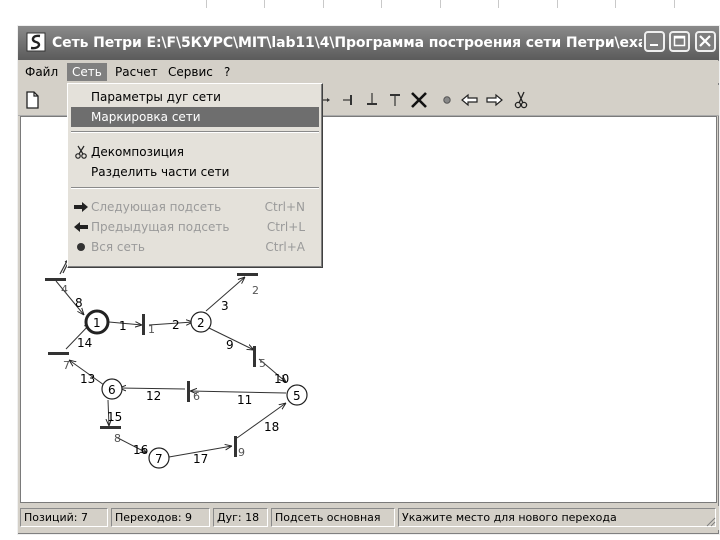 This screenshot has width=720, height=540. What do you see at coordinates (84, 343) in the screenshot?
I see `arc-label: 14` at bounding box center [84, 343].